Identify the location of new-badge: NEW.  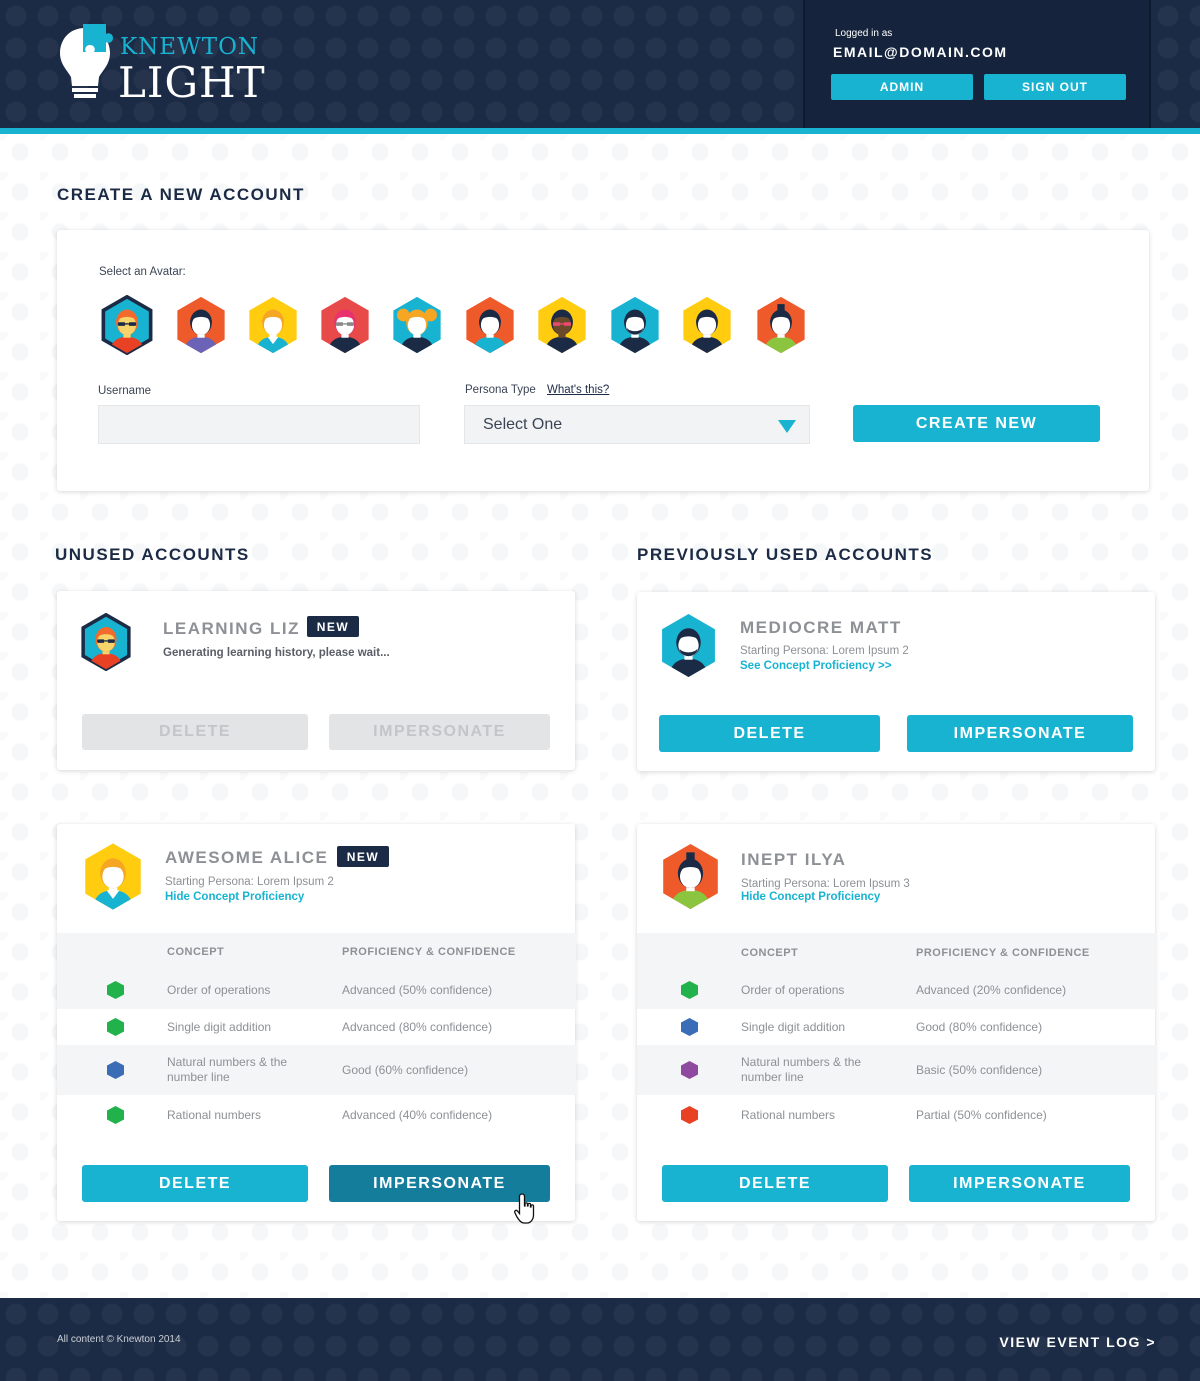
(363, 856).